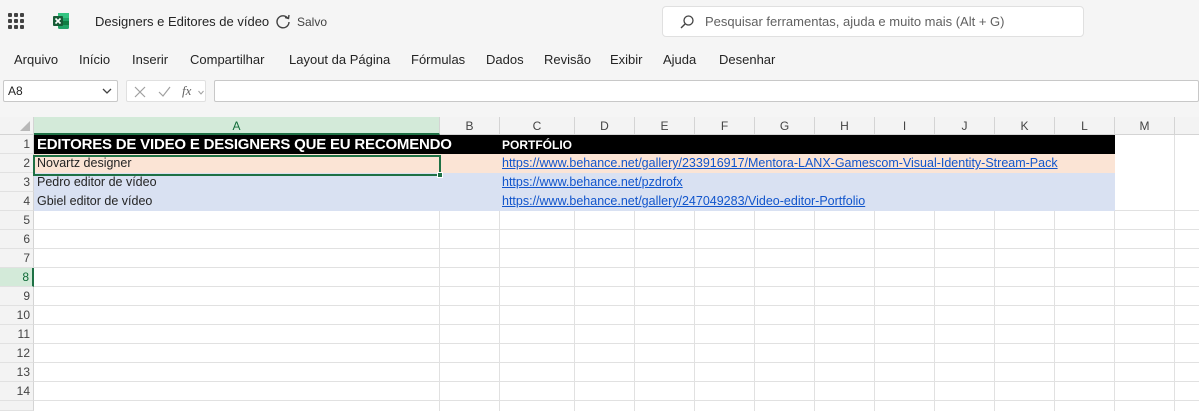 This screenshot has height=411, width=1199. What do you see at coordinates (17, 163) in the screenshot?
I see `row-header-2: 2` at bounding box center [17, 163].